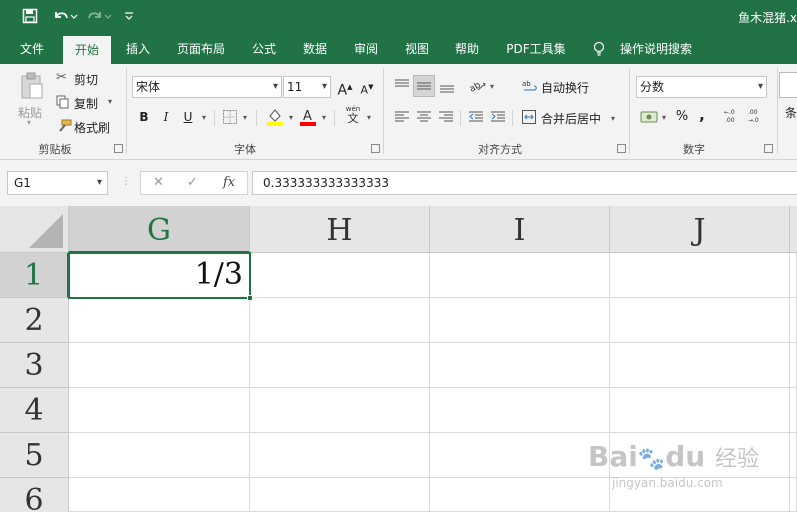 The width and height of the screenshot is (797, 524). Describe the element at coordinates (34, 410) in the screenshot. I see `row-header-4: 4` at that location.